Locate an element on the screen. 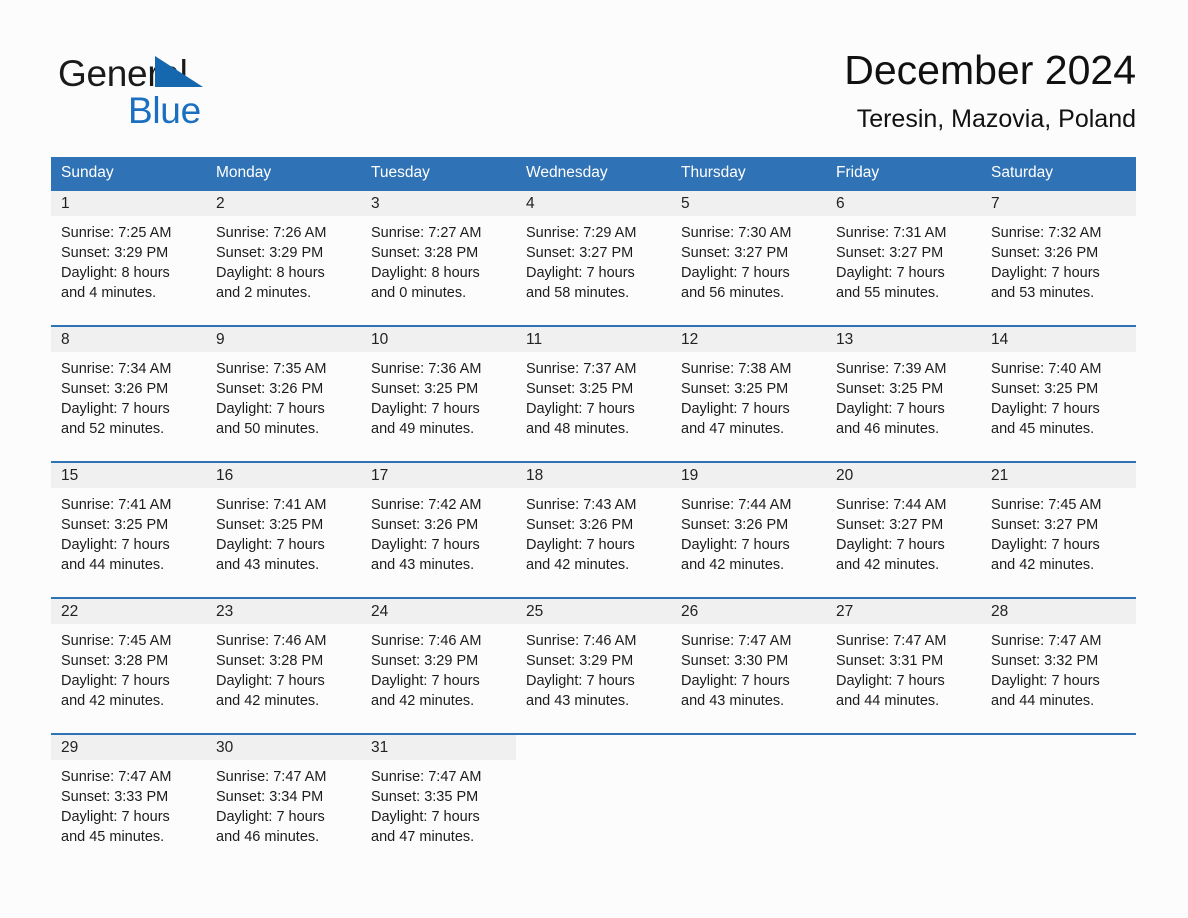  day-number: 11 is located at coordinates (593, 339).